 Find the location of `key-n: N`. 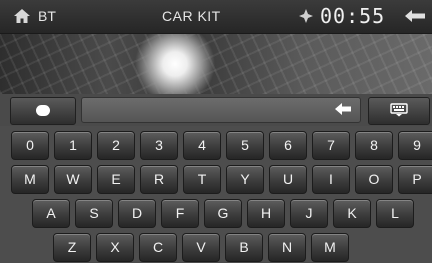

key-n: N is located at coordinates (287, 247).